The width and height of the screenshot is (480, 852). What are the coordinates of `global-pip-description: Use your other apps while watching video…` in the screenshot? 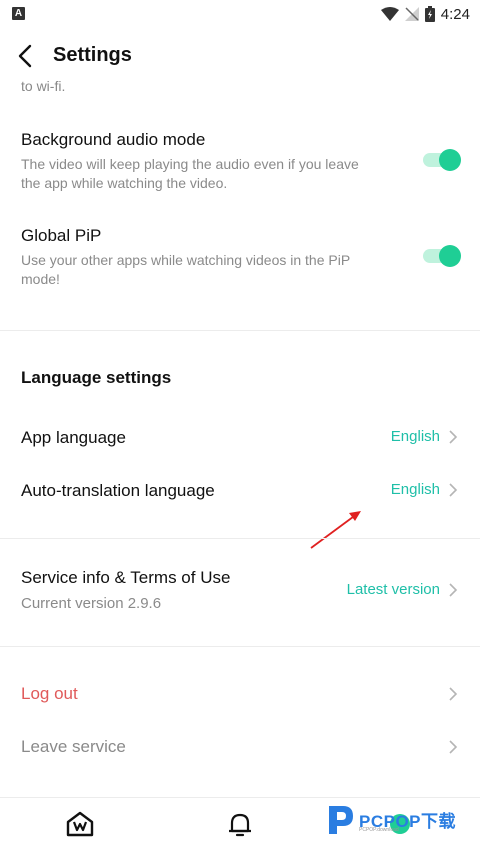 It's located at (185, 269).